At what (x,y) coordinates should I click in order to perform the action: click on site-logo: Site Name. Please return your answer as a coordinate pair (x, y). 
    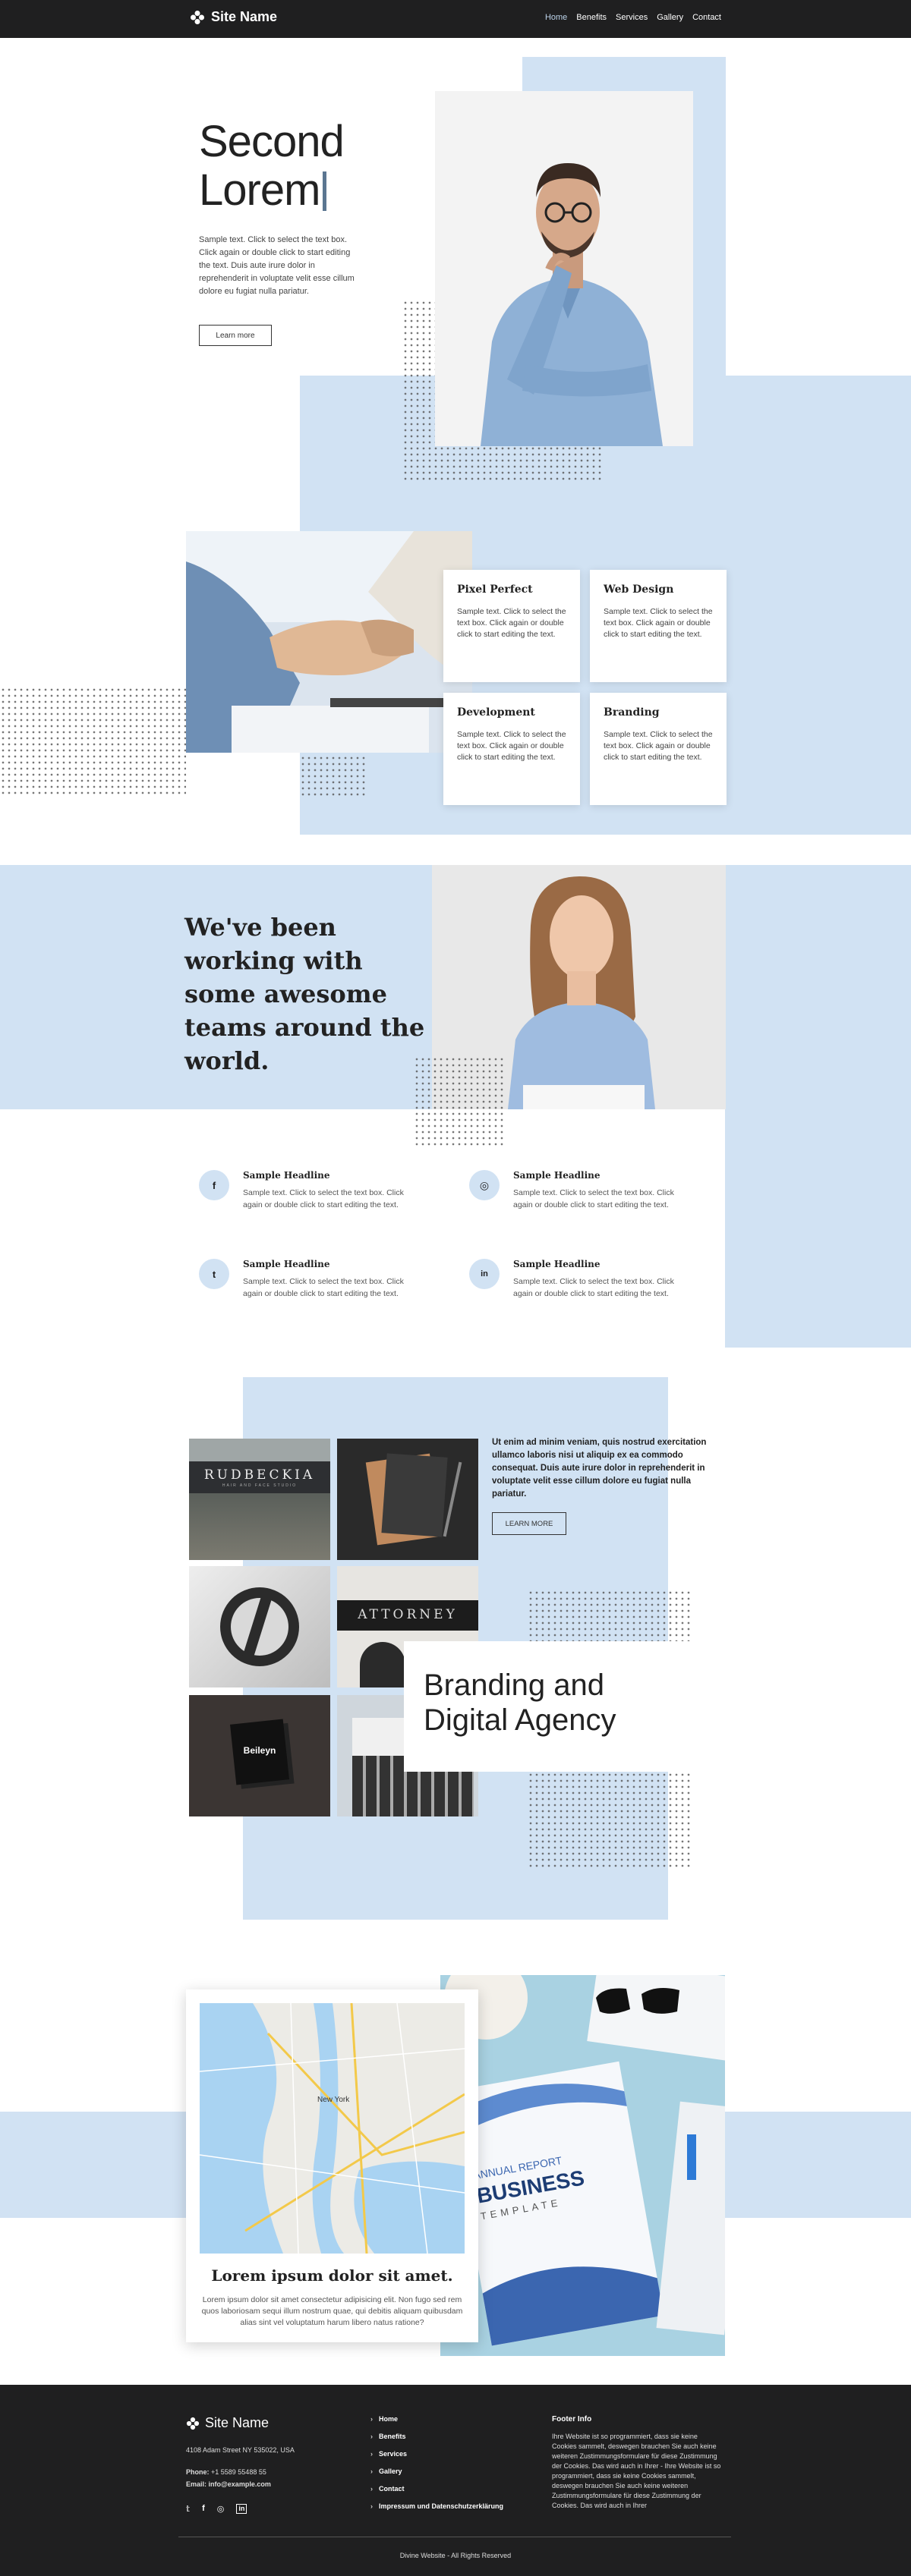
    Looking at the image, I should click on (233, 17).